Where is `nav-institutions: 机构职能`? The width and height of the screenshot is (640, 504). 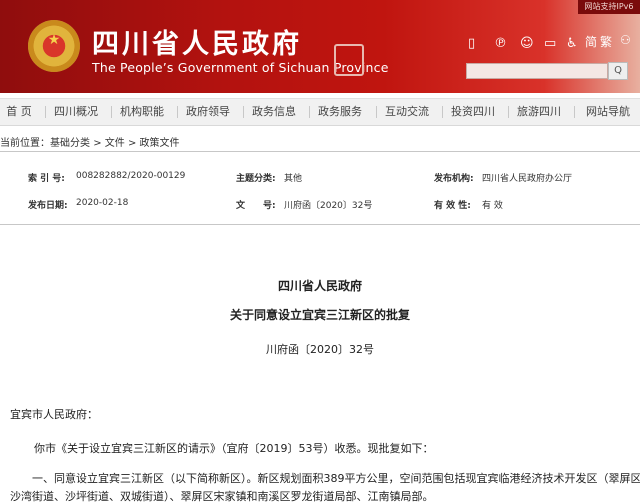
nav-institutions: 机构职能 is located at coordinates (142, 112).